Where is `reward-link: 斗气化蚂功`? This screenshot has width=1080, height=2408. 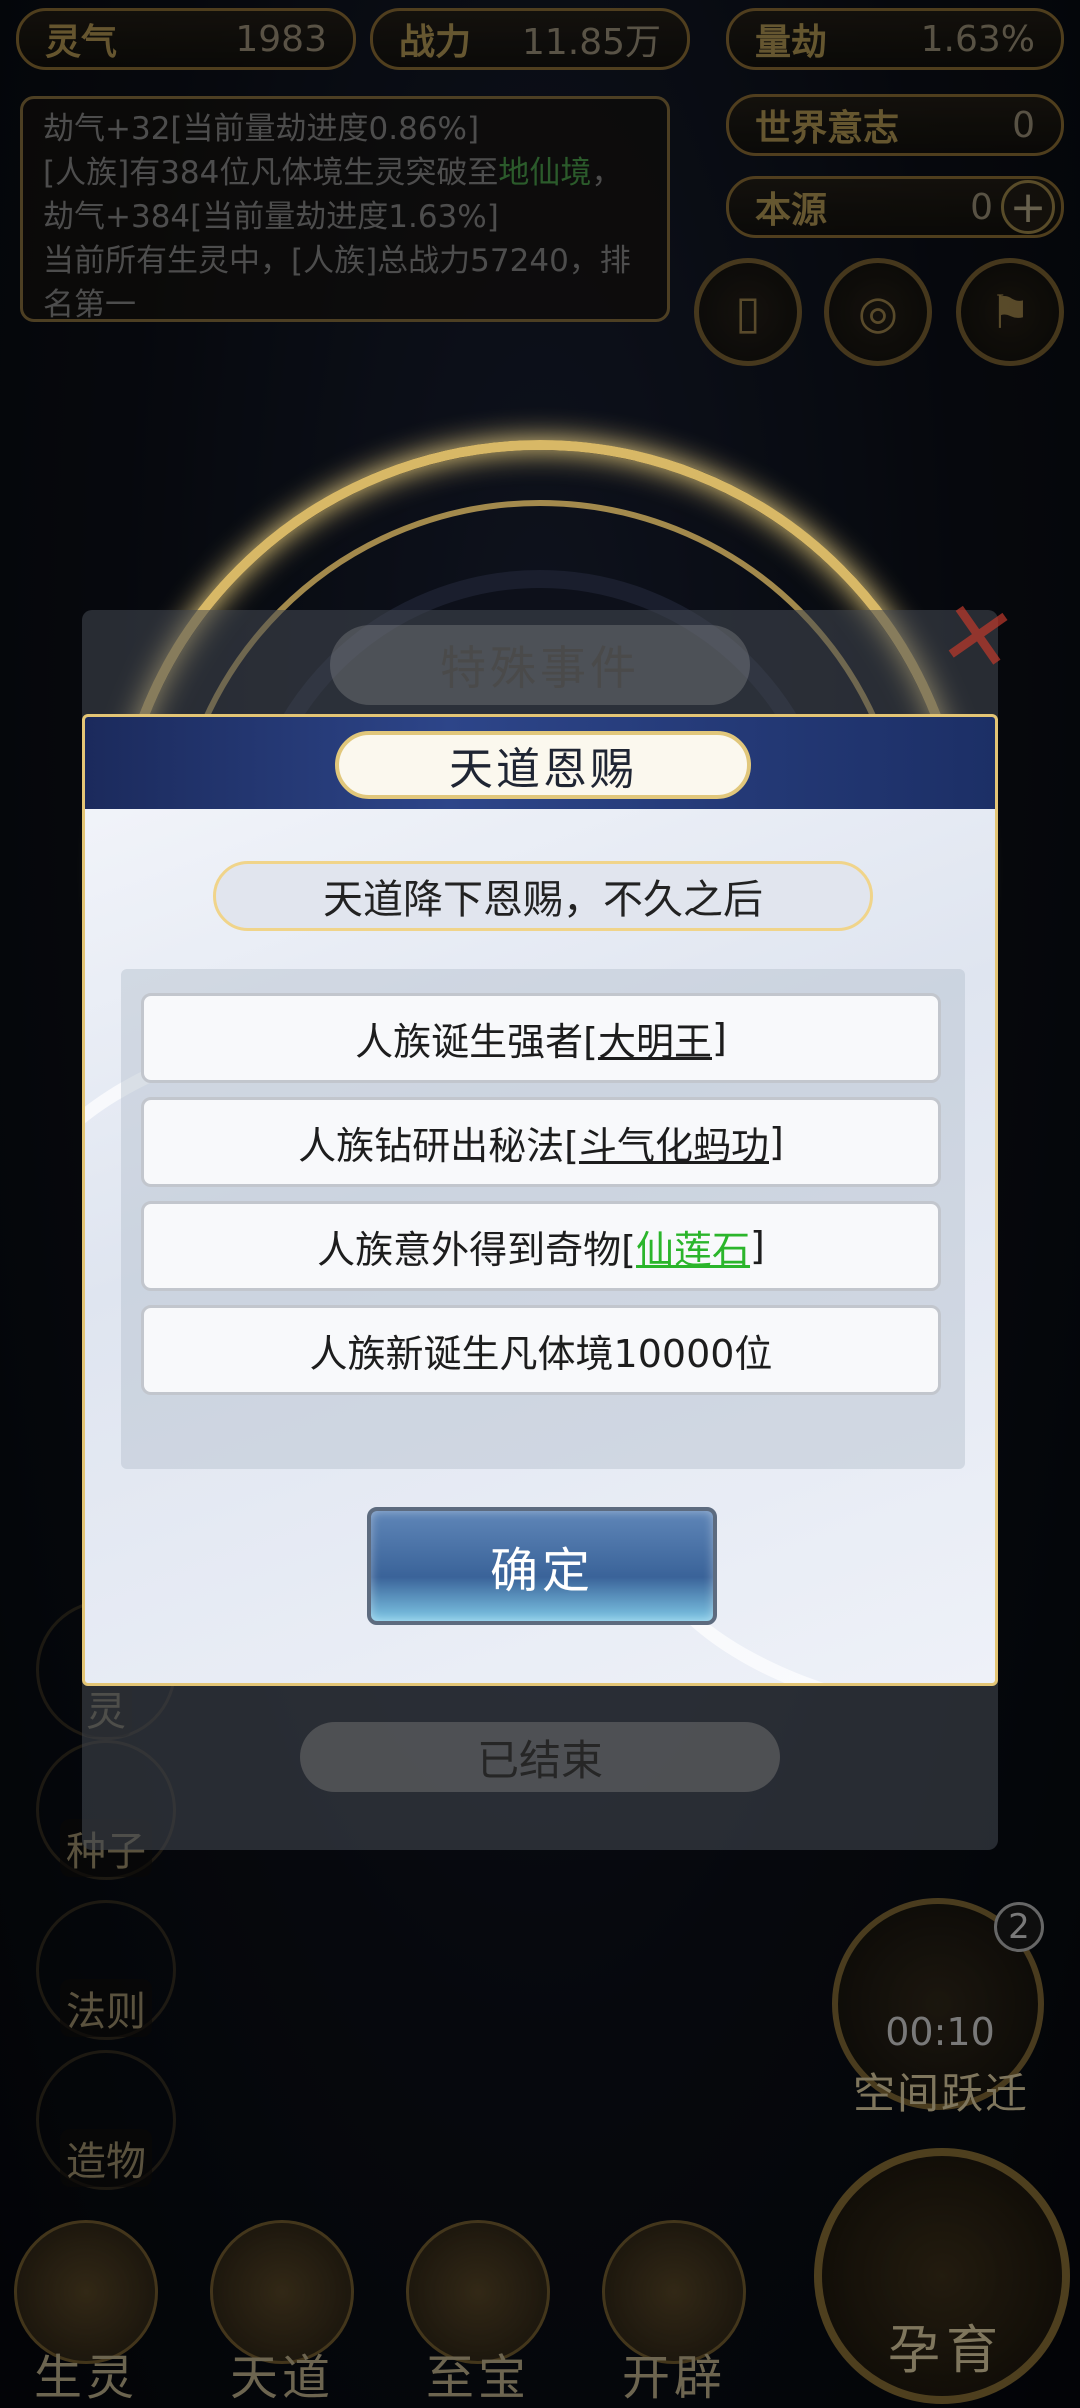 reward-link: 斗气化蚂功 is located at coordinates (674, 1142).